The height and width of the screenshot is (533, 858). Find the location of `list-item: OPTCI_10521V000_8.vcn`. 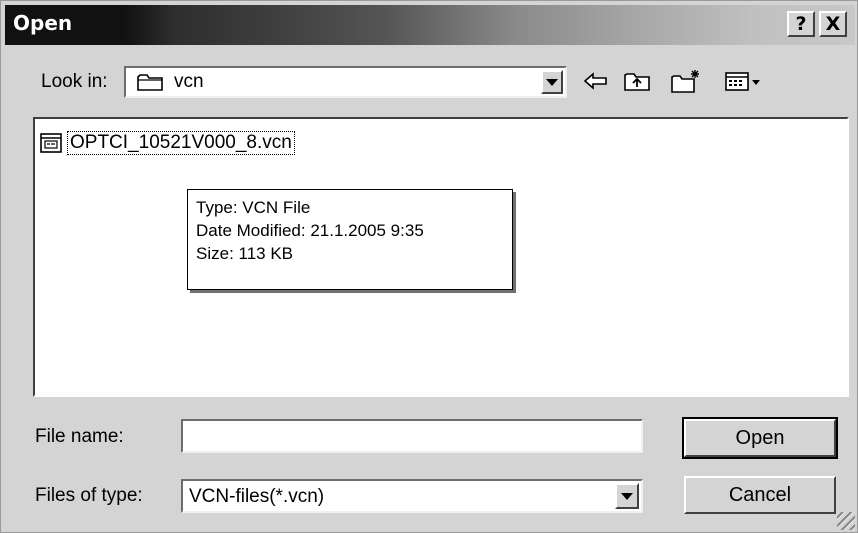

list-item: OPTCI_10521V000_8.vcn is located at coordinates (167, 143).